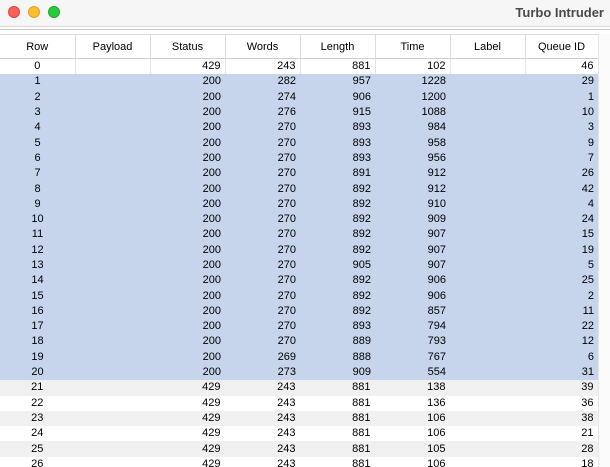 This screenshot has width=610, height=467. What do you see at coordinates (262, 82) in the screenshot?
I see `cell-words: 282` at bounding box center [262, 82].